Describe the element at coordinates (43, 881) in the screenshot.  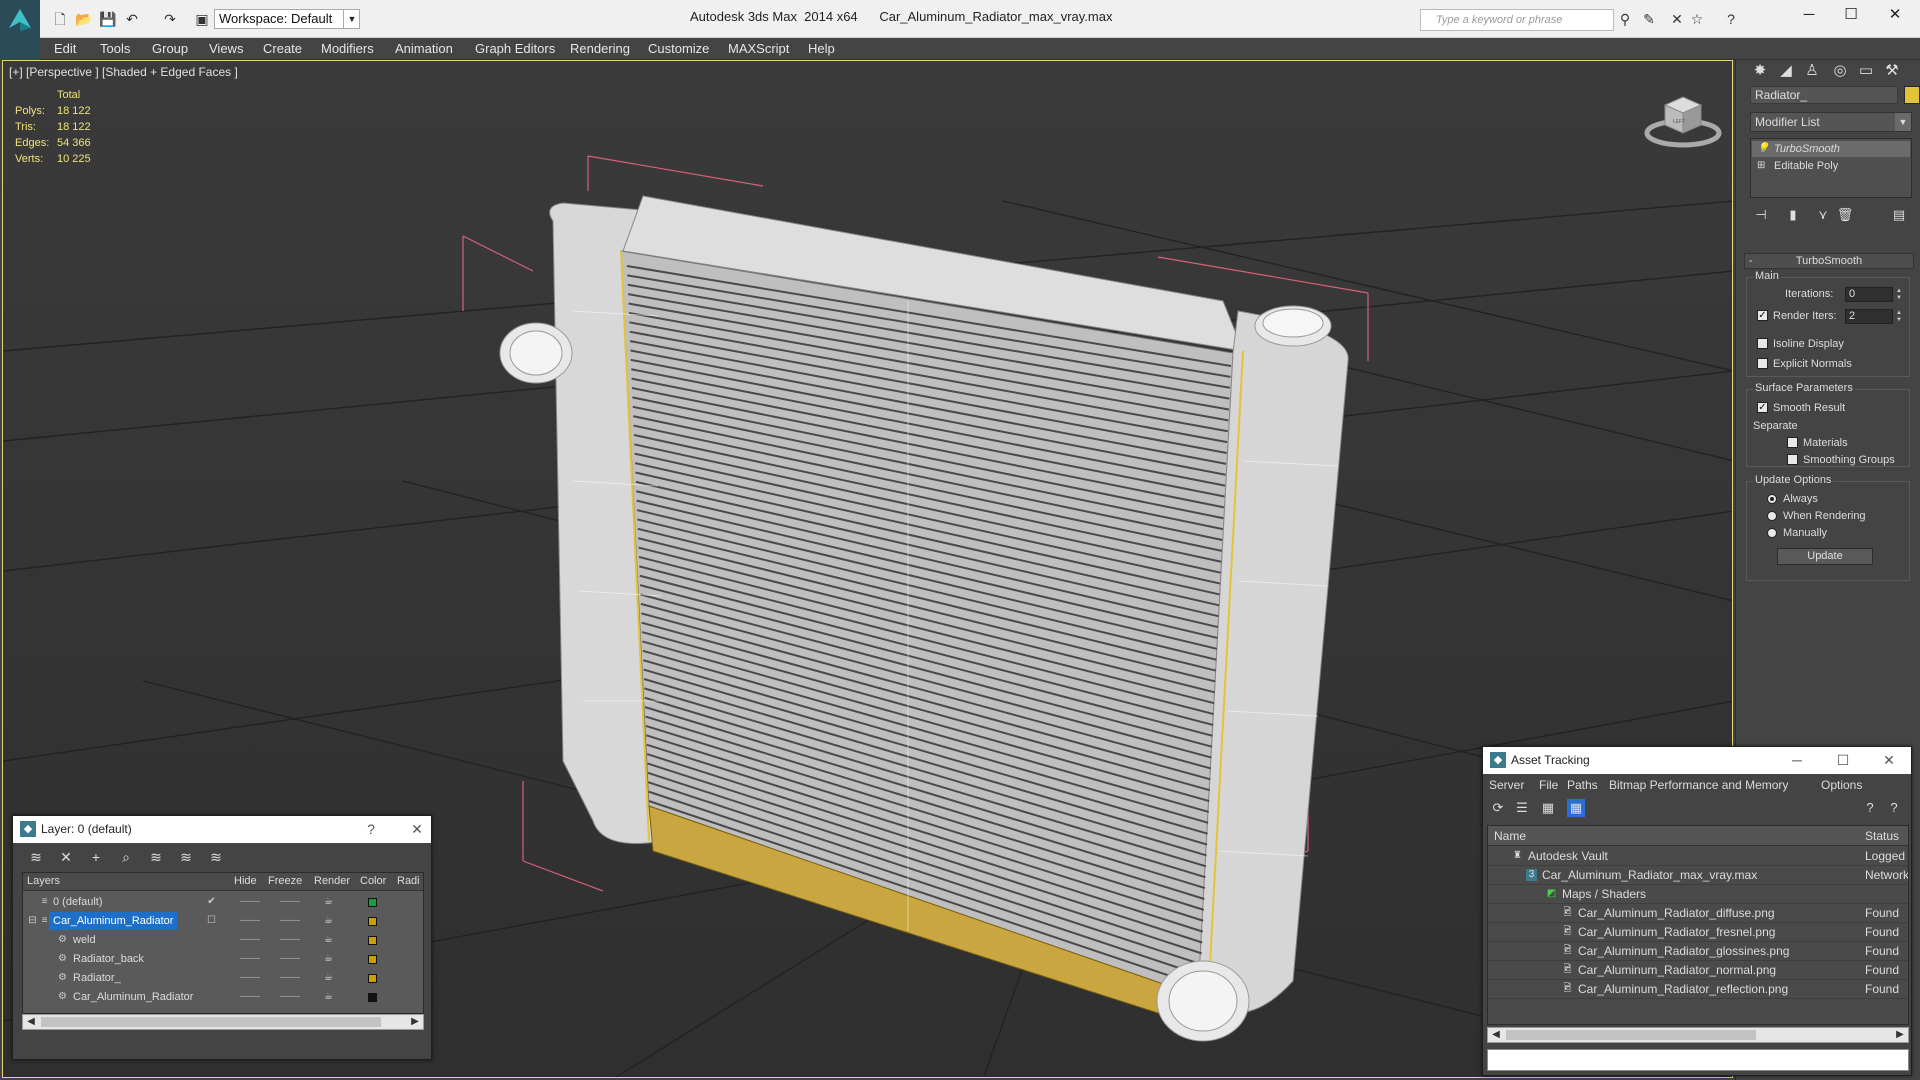
I see `column-header-layers: Layers` at that location.